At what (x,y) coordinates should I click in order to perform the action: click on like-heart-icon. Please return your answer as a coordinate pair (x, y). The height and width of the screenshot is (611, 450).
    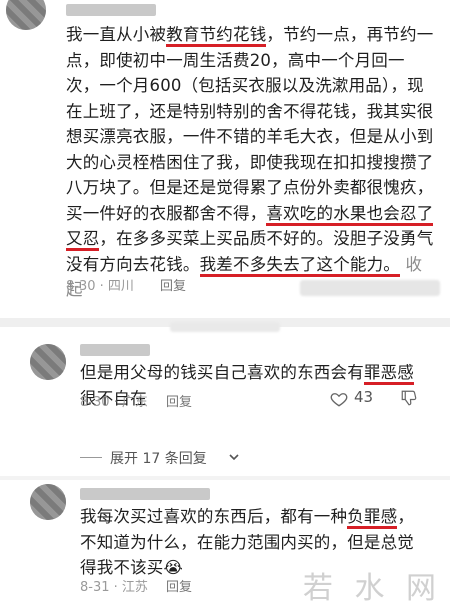
    Looking at the image, I should click on (339, 399).